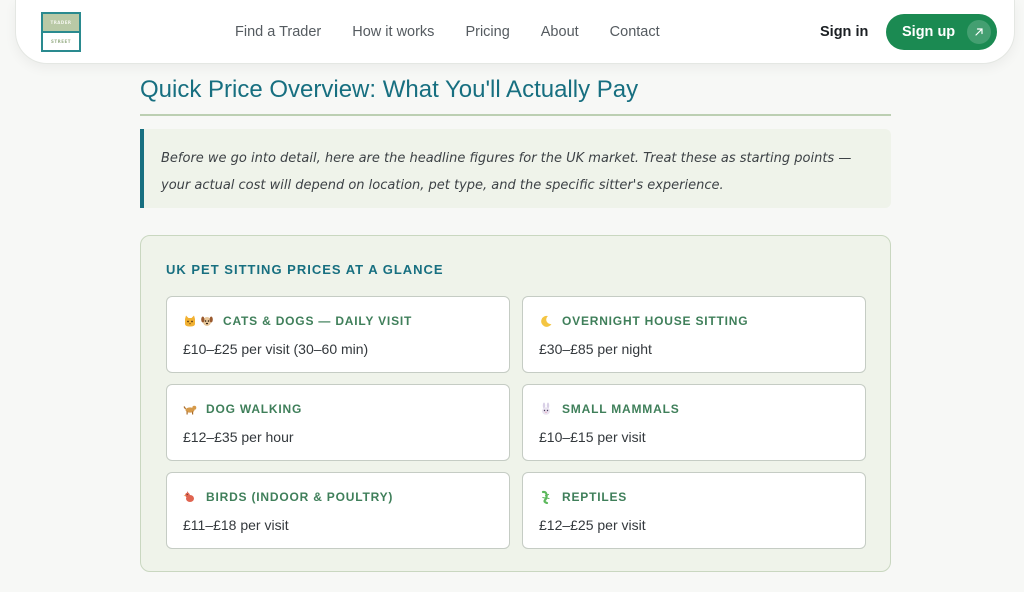 This screenshot has height=592, width=1024. I want to click on tile-value: £10–£25 per visit (30–60 min), so click(276, 349).